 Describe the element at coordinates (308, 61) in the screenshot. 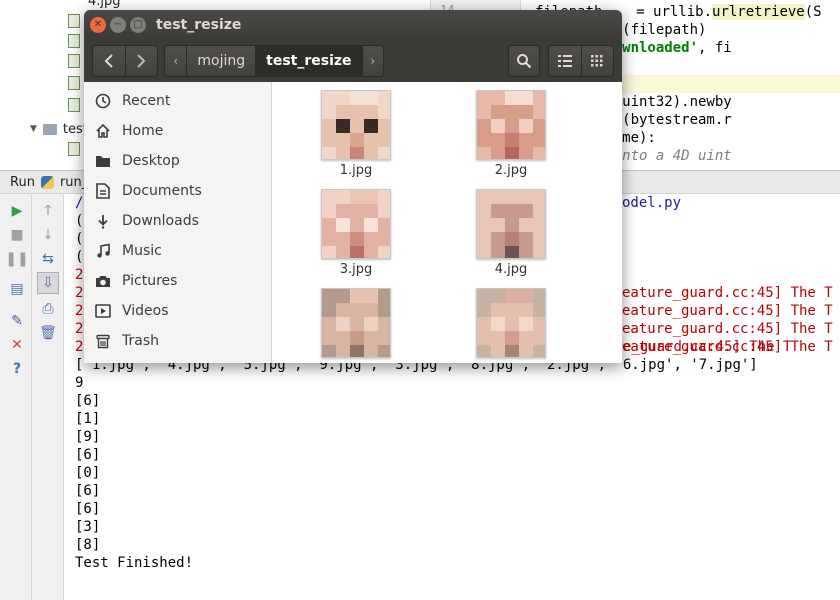

I see `path-segment-current: test_resize` at that location.